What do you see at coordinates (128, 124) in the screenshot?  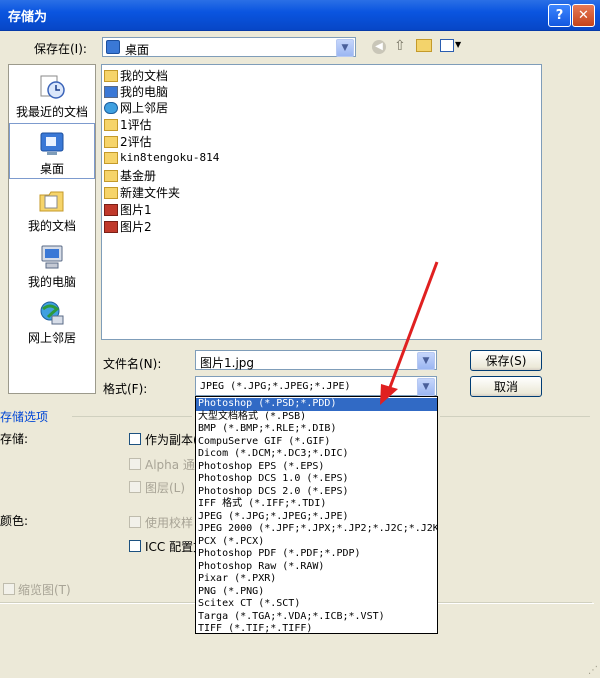 I see `file-item: 1评估` at bounding box center [128, 124].